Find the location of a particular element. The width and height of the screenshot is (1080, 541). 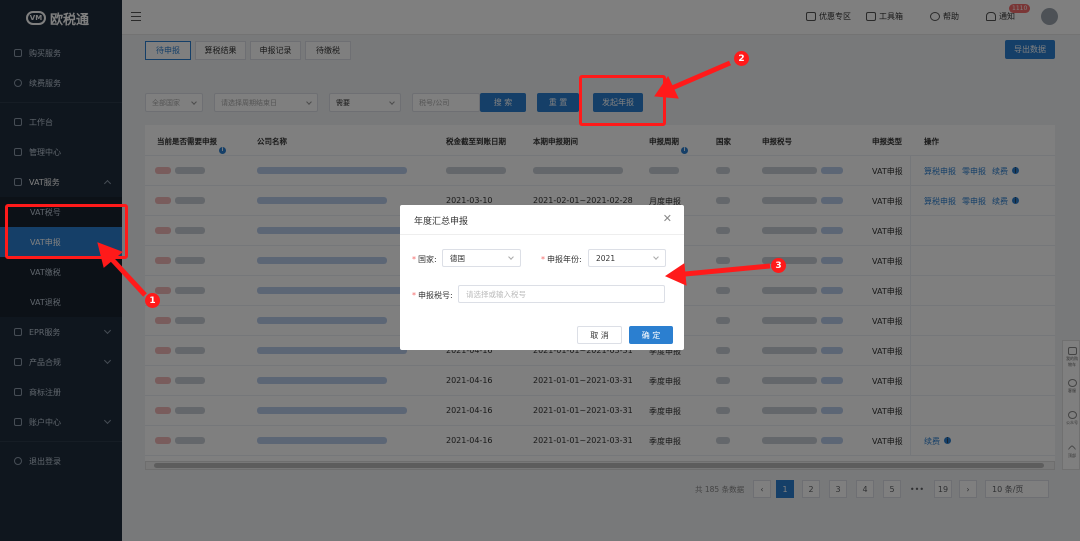

arrow-1-shaft is located at coordinates (126, 275).